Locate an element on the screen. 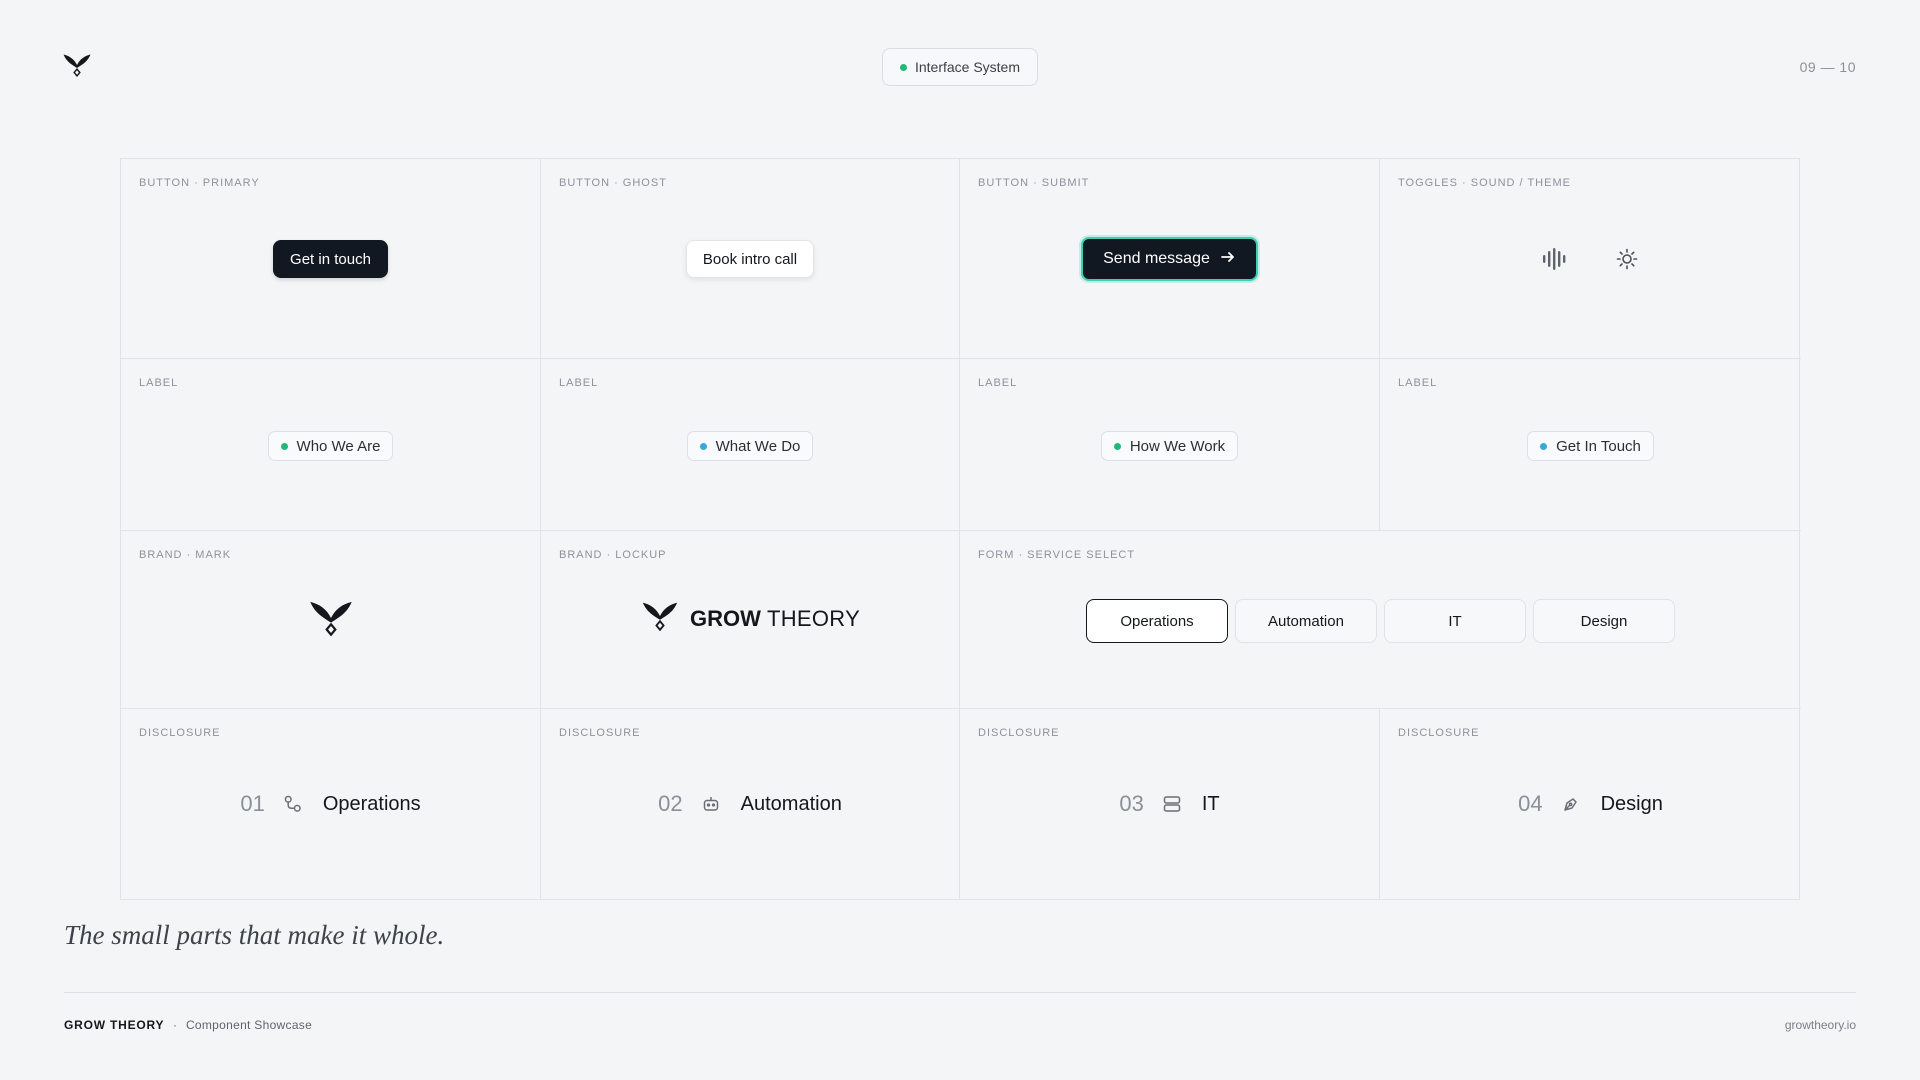 The image size is (1920, 1080). disclosure-automation: 02 Automation is located at coordinates (750, 804).